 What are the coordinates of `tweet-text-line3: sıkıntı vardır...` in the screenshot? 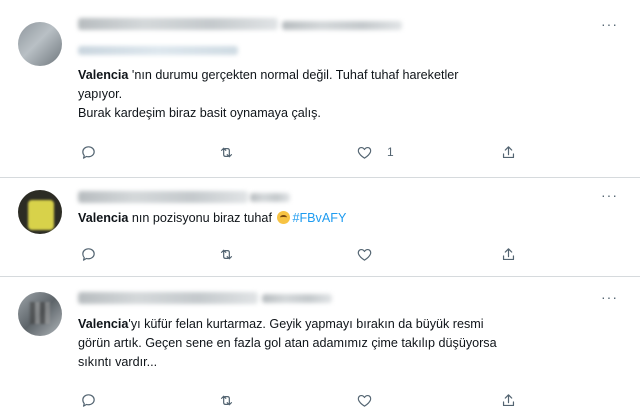 It's located at (118, 362).